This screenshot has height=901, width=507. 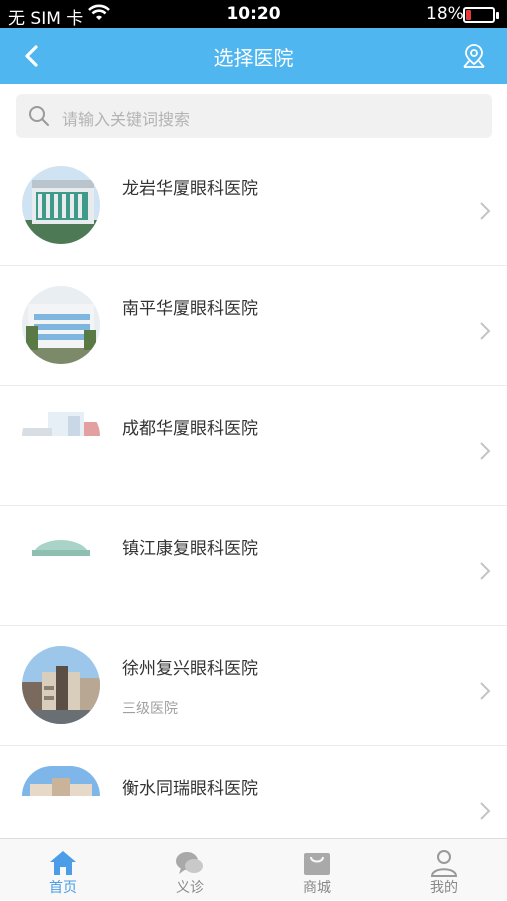 I want to click on tab-label: 首页, so click(x=63, y=888).